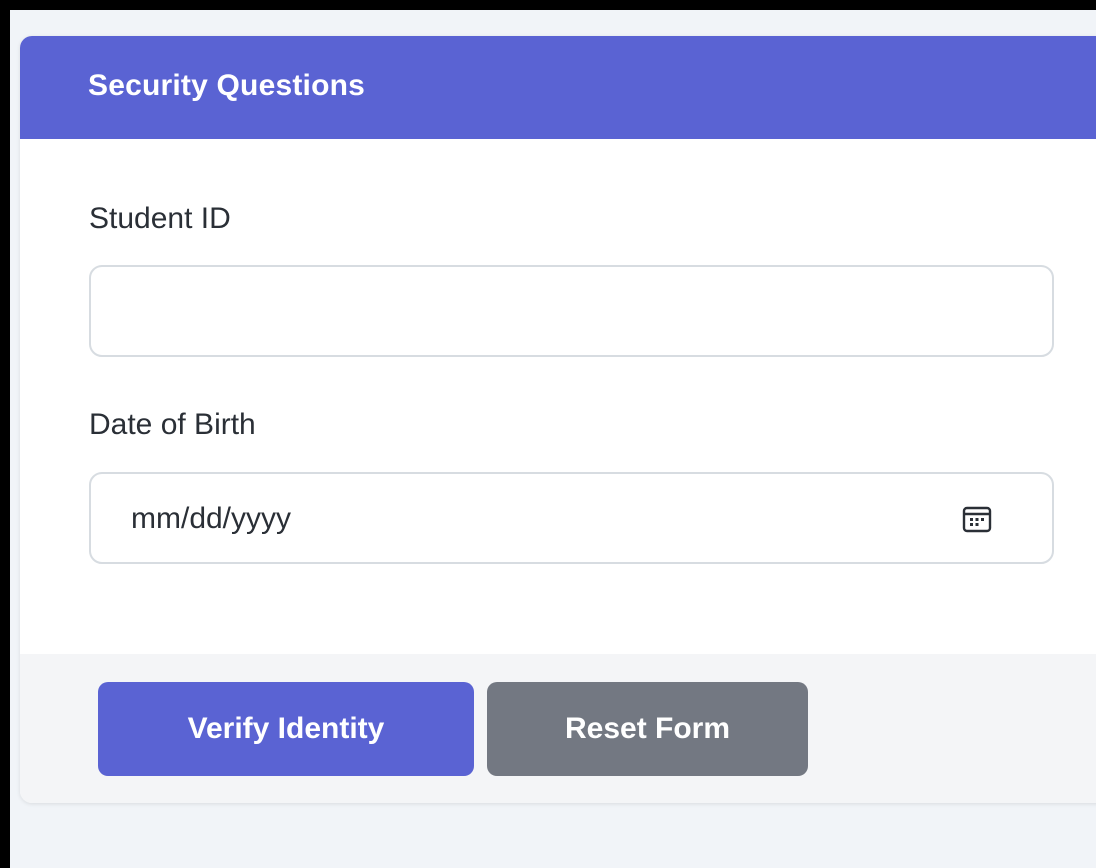  What do you see at coordinates (172, 424) in the screenshot?
I see `date-of-birth-label: Date of Birth` at bounding box center [172, 424].